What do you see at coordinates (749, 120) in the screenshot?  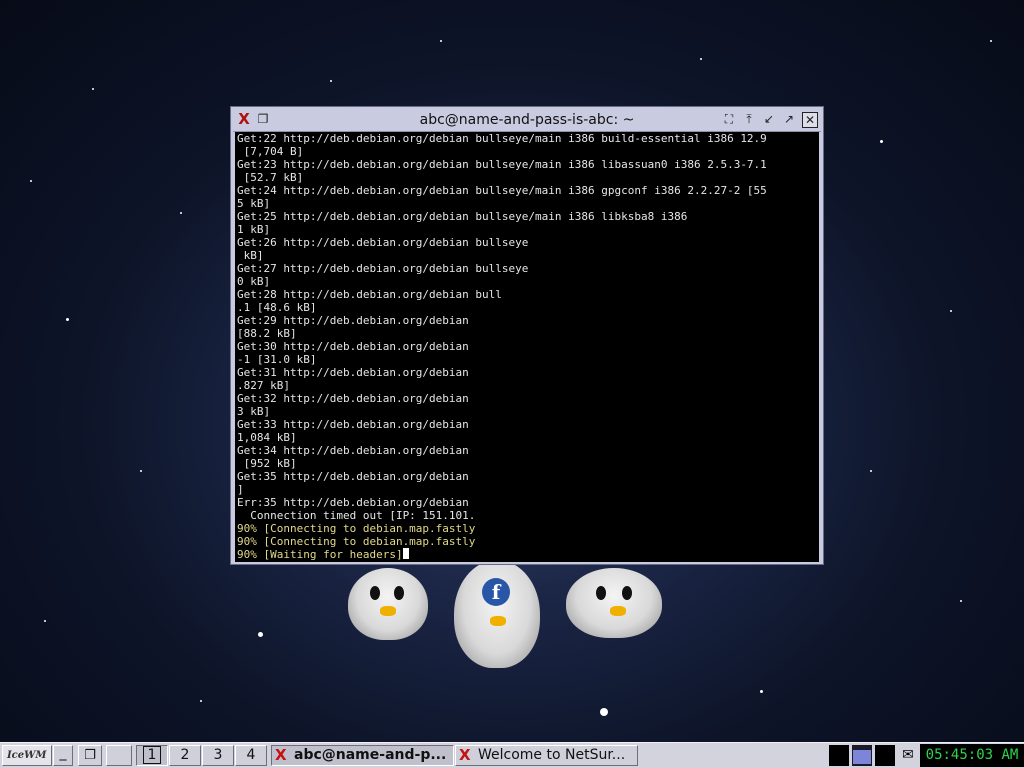 I see `raise-icon: ⤒` at bounding box center [749, 120].